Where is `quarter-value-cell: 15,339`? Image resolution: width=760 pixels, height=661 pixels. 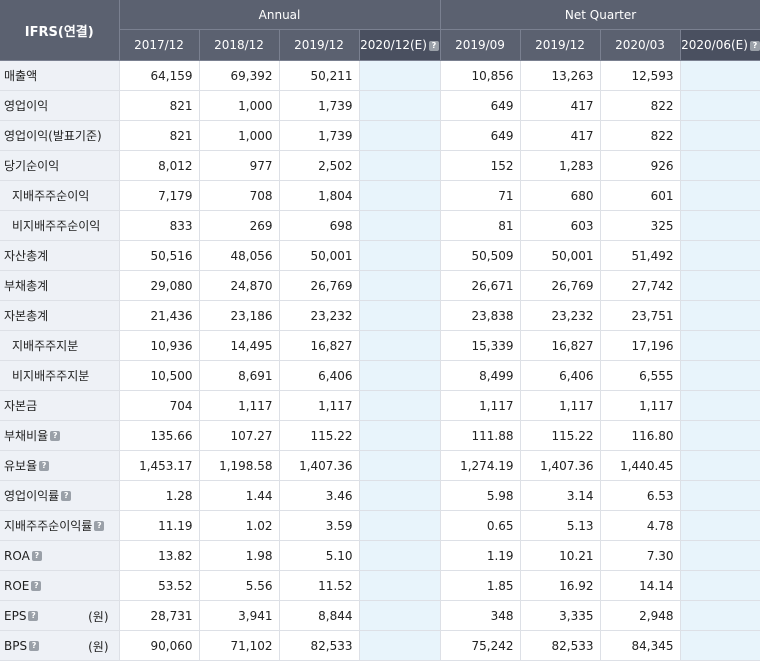 quarter-value-cell: 15,339 is located at coordinates (480, 345).